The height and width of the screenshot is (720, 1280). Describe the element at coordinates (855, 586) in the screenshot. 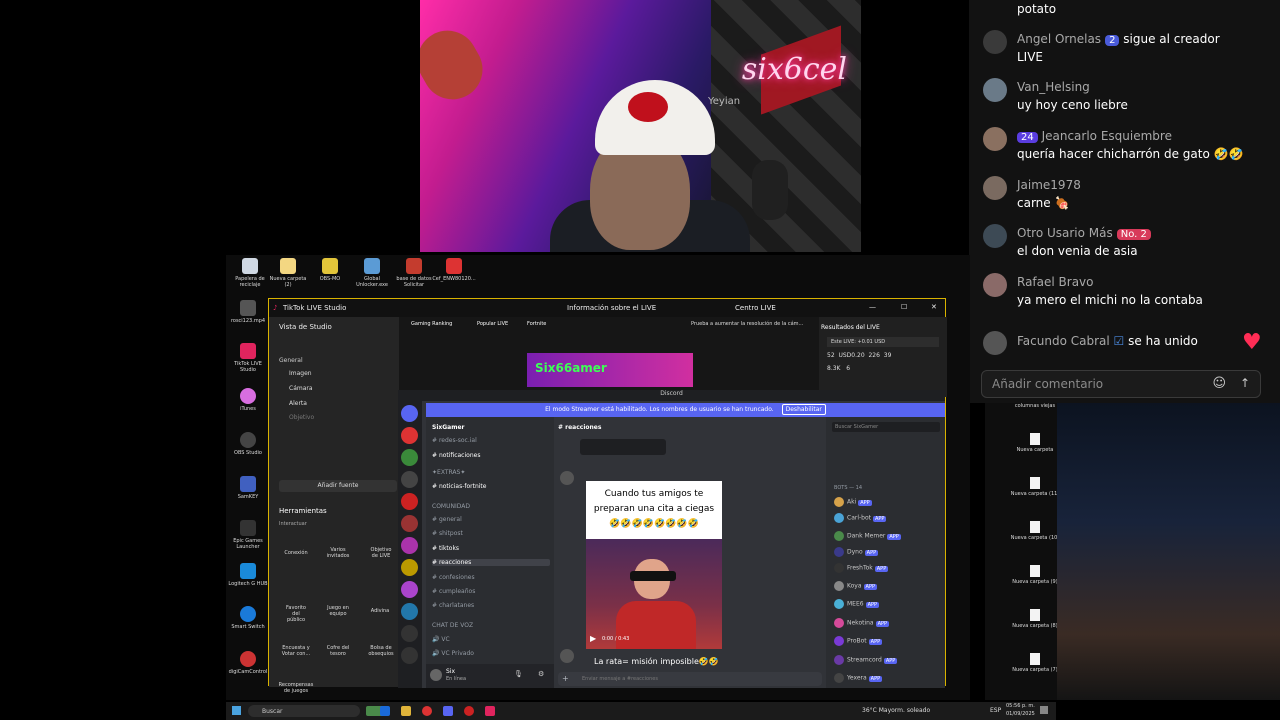

I see `member-item: Koya APP` at that location.